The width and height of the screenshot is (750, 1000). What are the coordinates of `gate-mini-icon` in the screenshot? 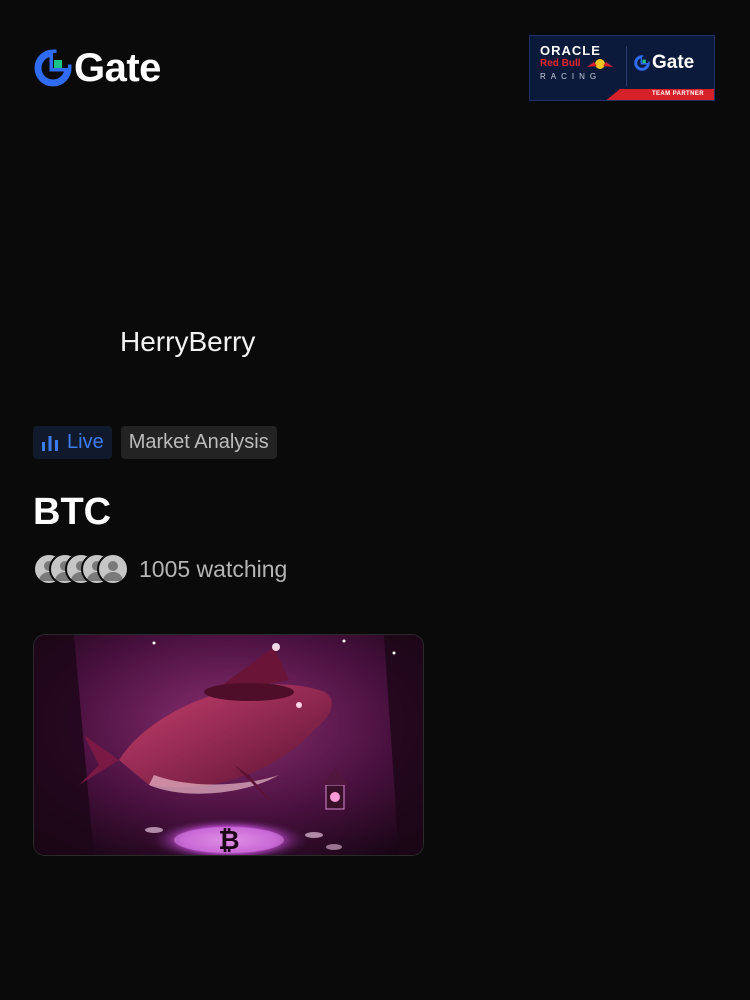 It's located at (642, 63).